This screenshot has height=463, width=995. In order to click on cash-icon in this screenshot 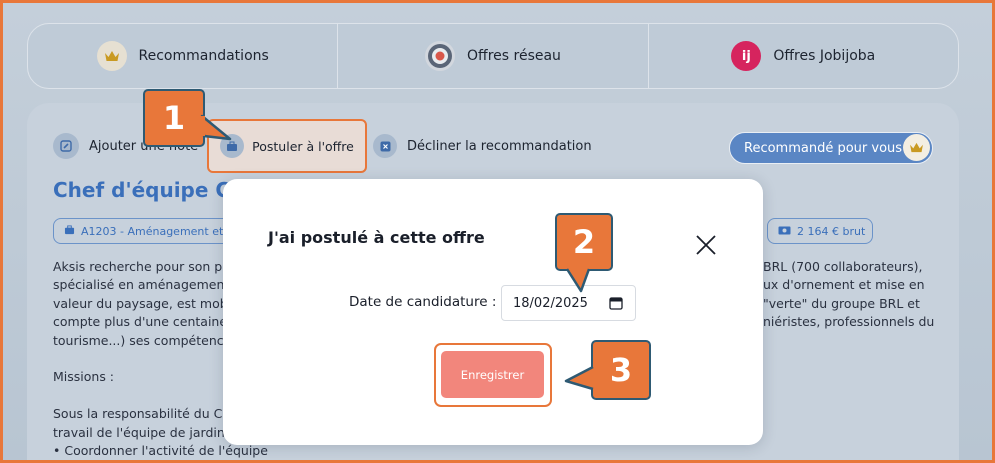, I will do `click(784, 231)`.